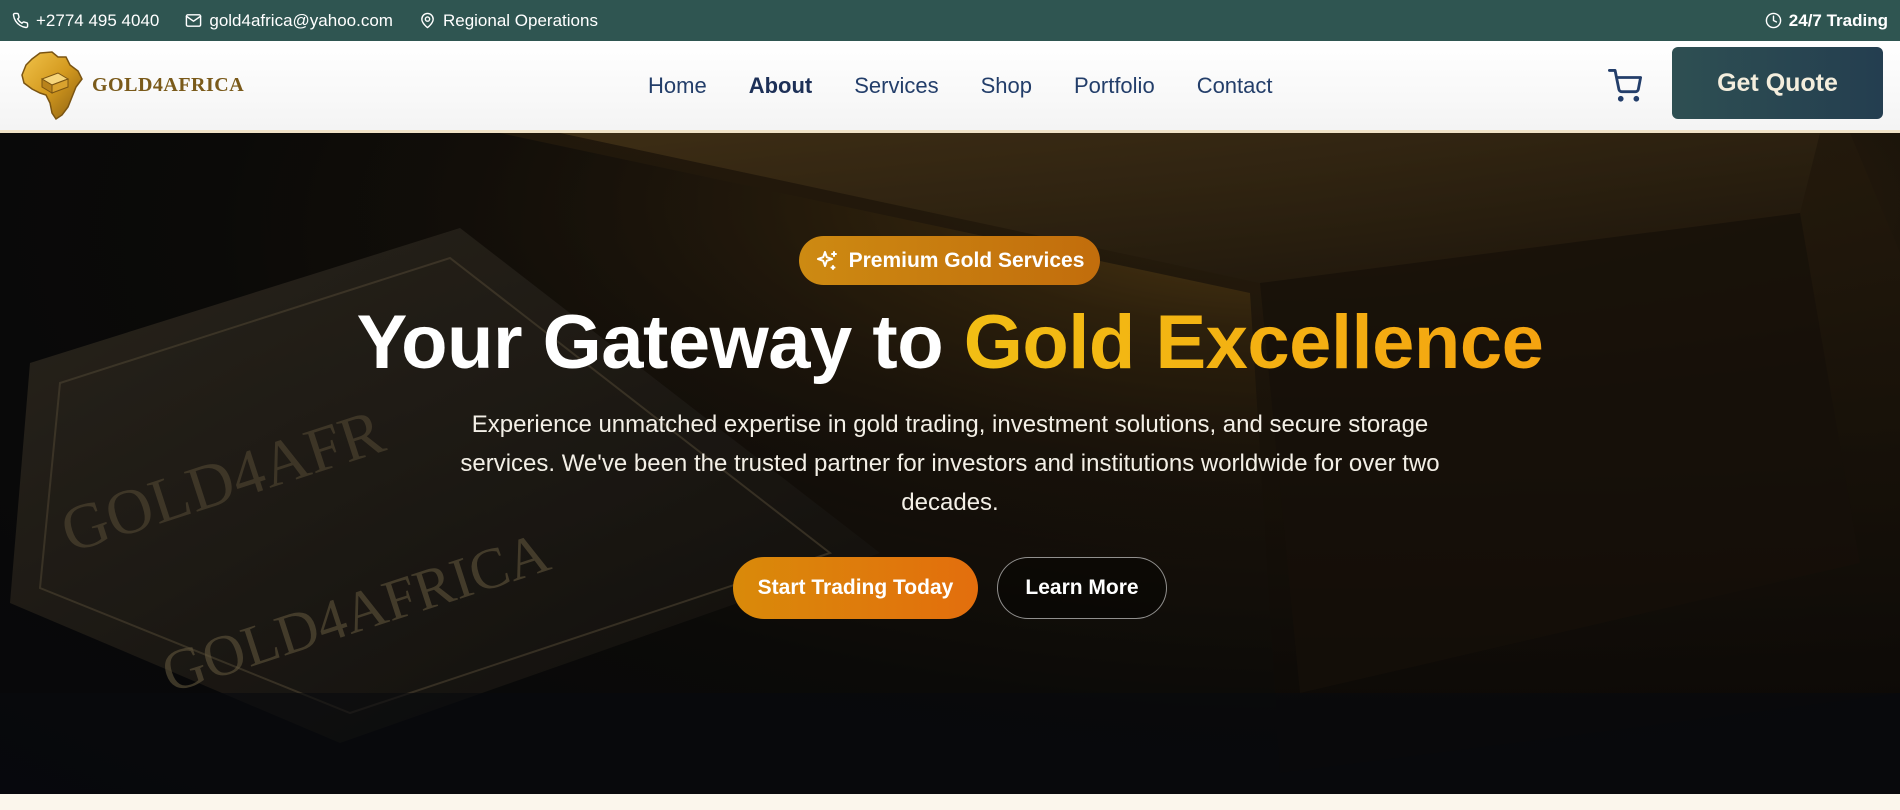 The height and width of the screenshot is (810, 1900). Describe the element at coordinates (20, 20) in the screenshot. I see `phone-icon` at that location.